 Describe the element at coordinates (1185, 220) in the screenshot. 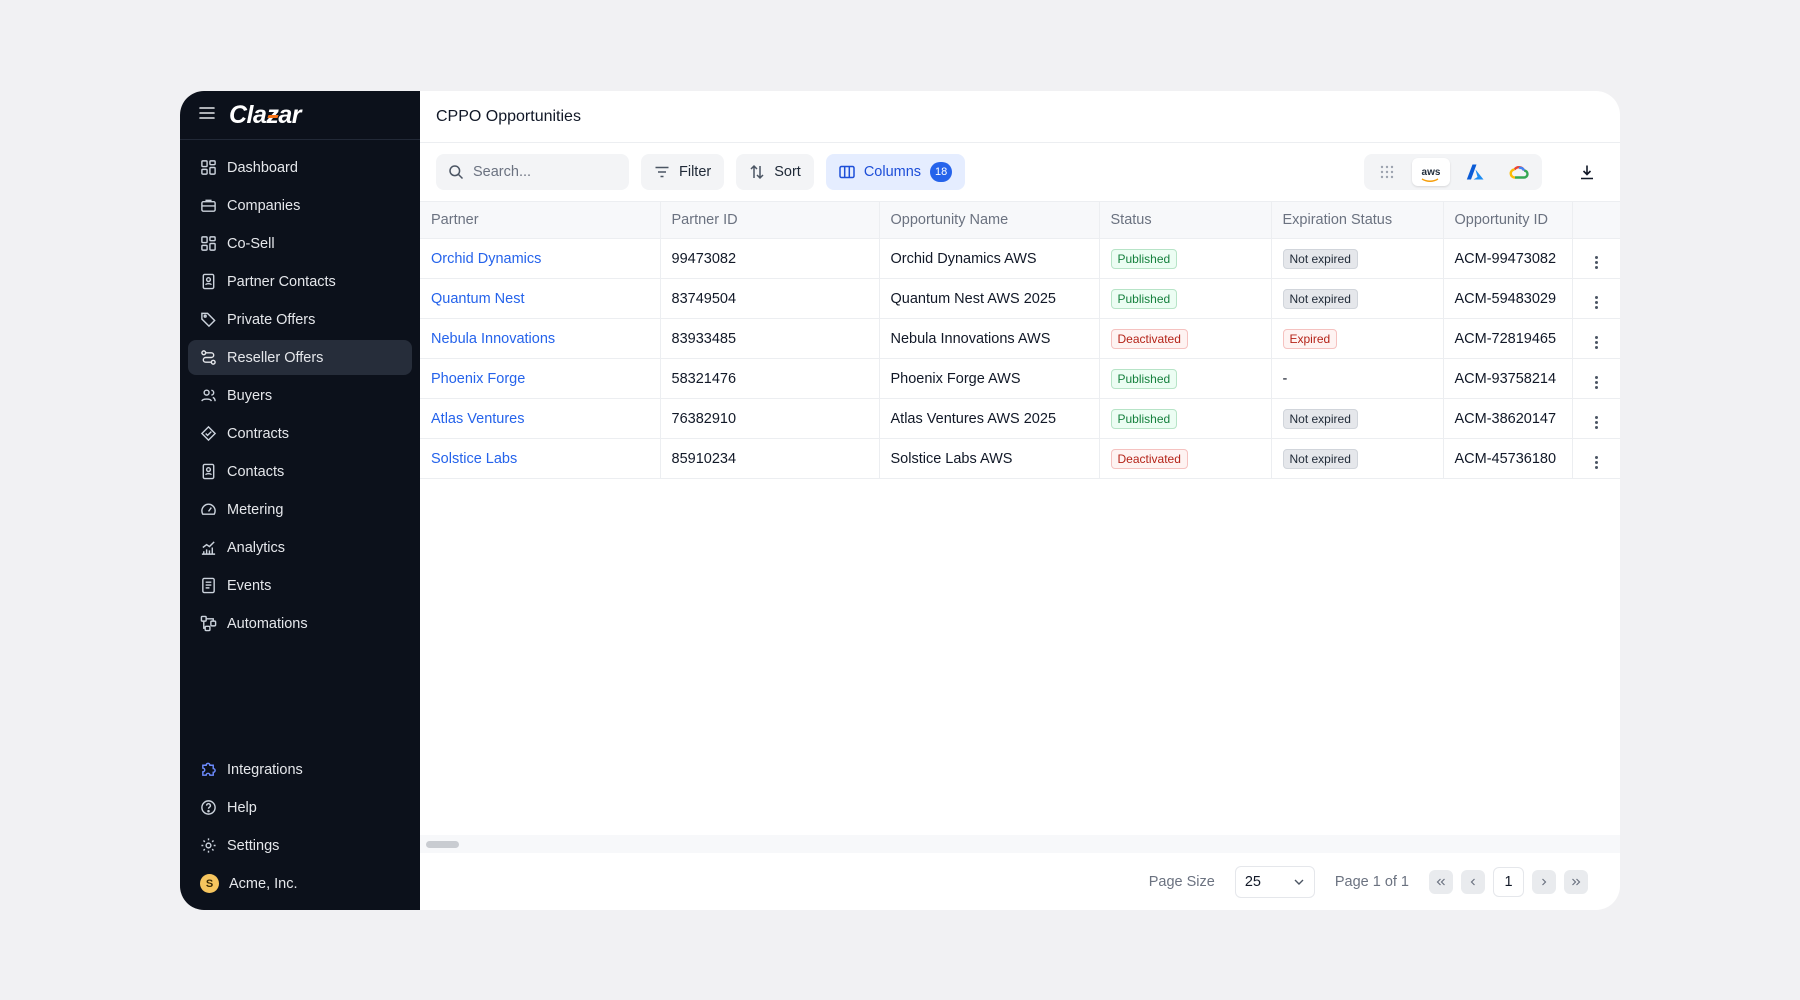

I see `column-header-status: Status` at that location.